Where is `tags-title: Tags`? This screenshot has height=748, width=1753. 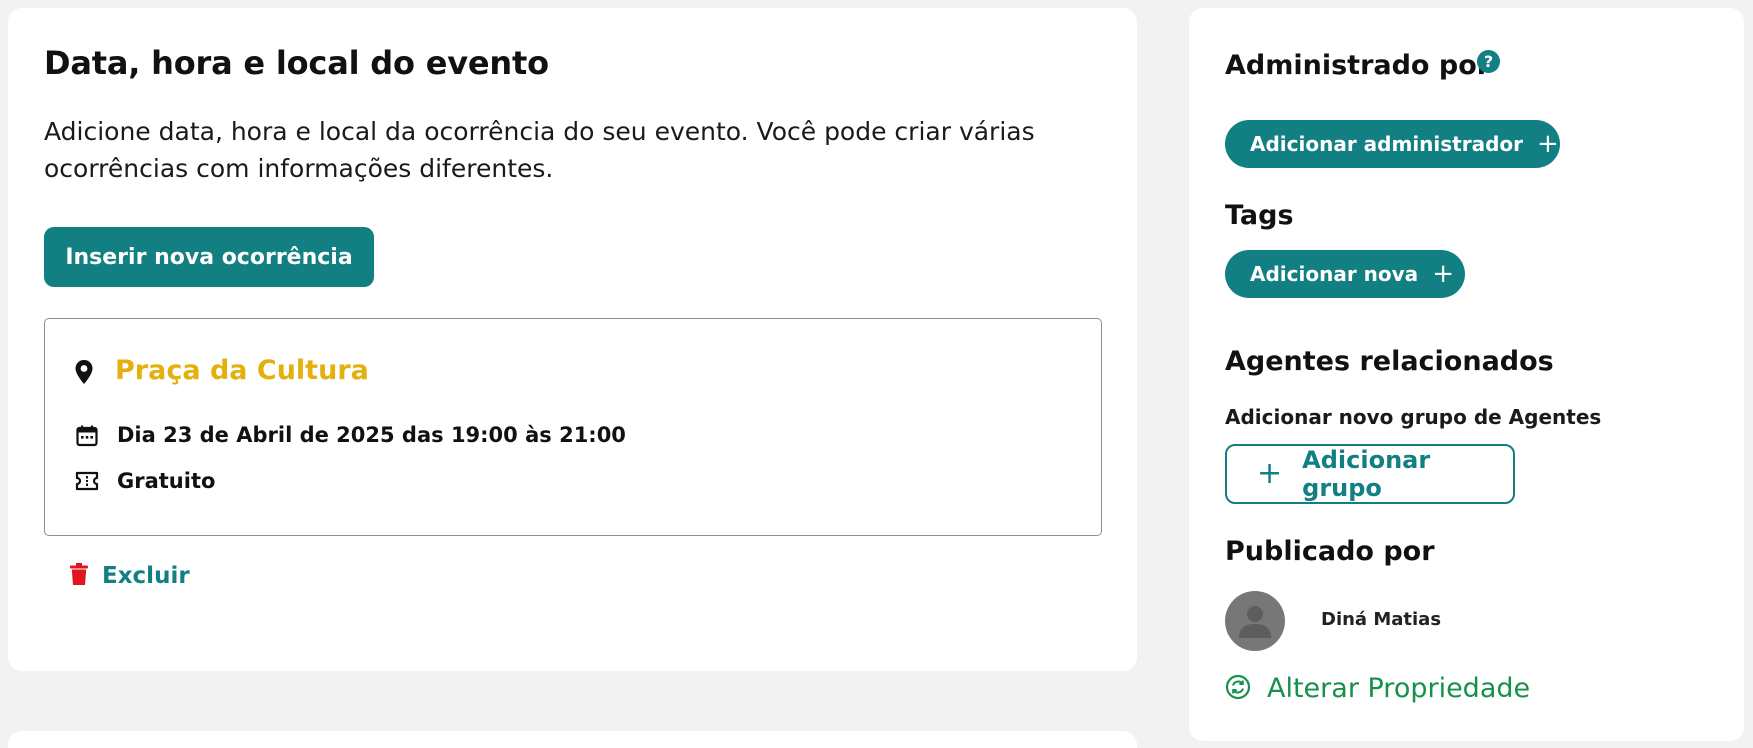
tags-title: Tags is located at coordinates (1259, 215).